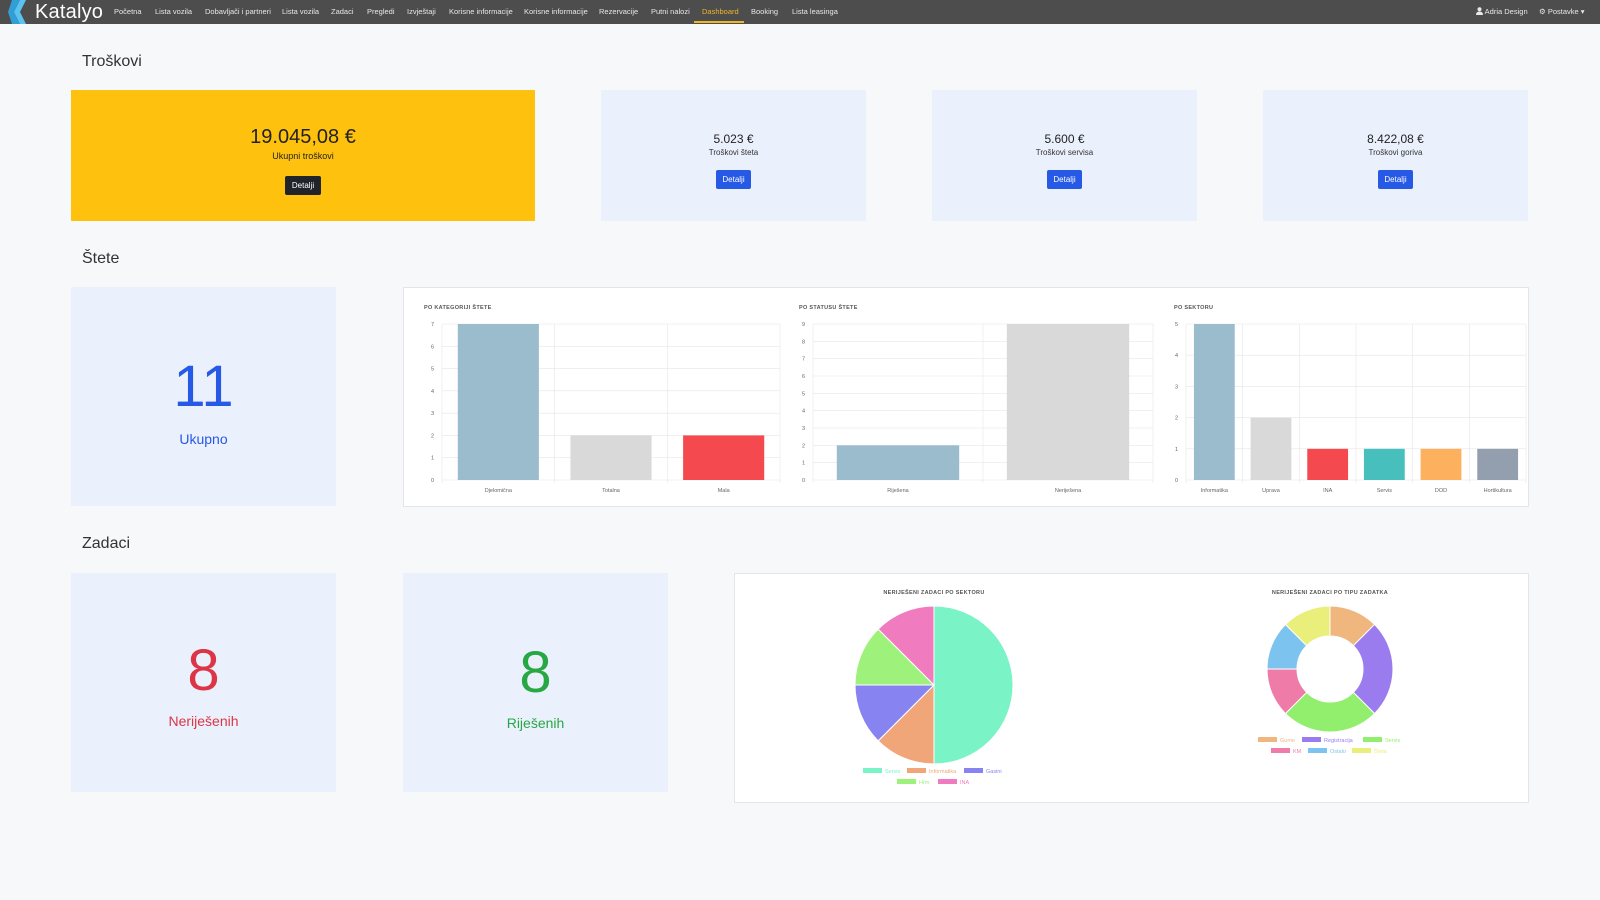  I want to click on nav-item-lista-vozila: Lista vozila, so click(173, 12).